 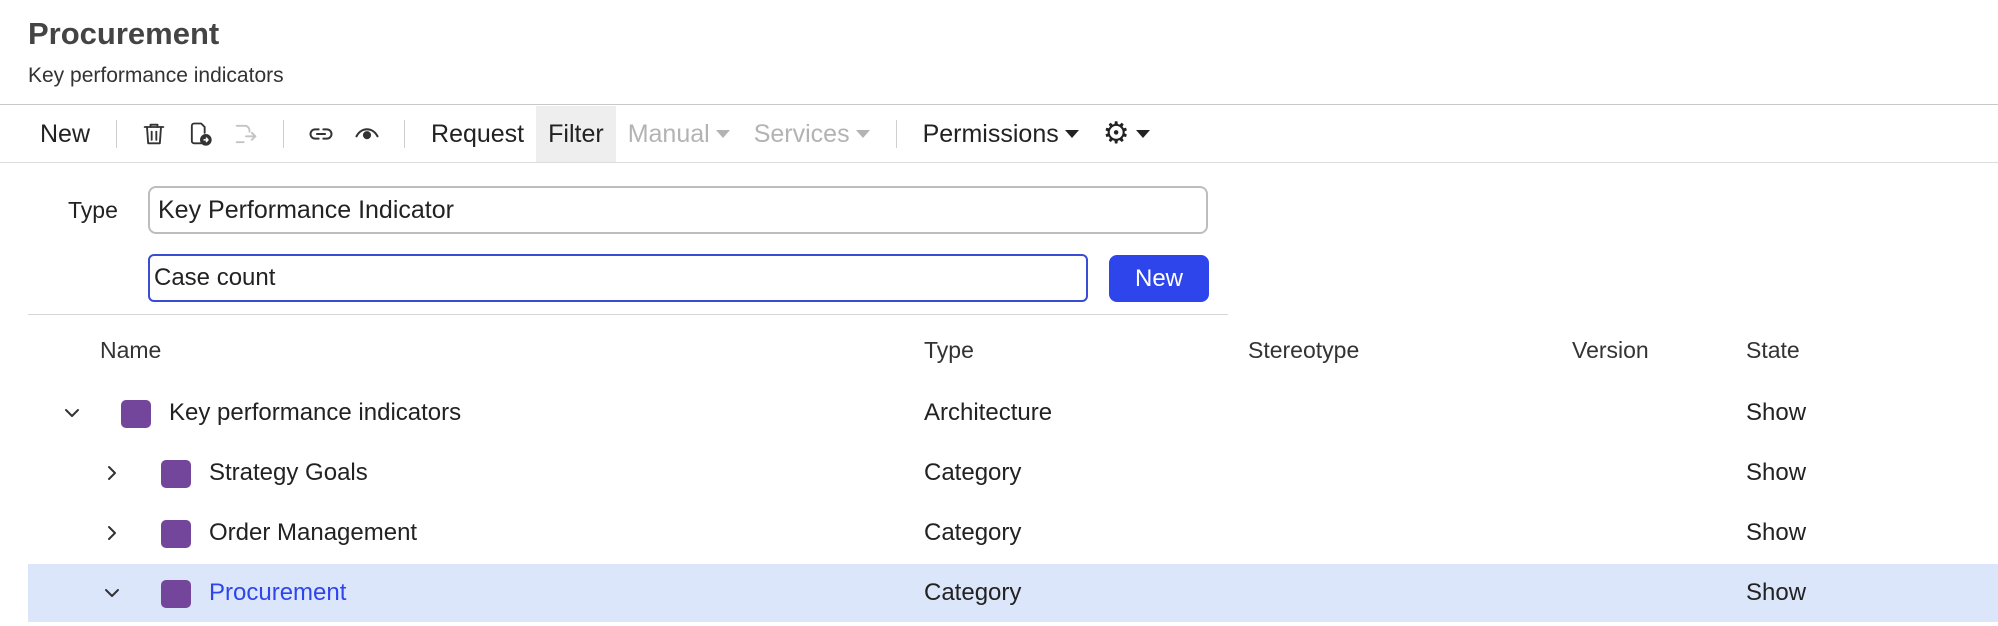 What do you see at coordinates (313, 533) in the screenshot?
I see `row-name: Order Management` at bounding box center [313, 533].